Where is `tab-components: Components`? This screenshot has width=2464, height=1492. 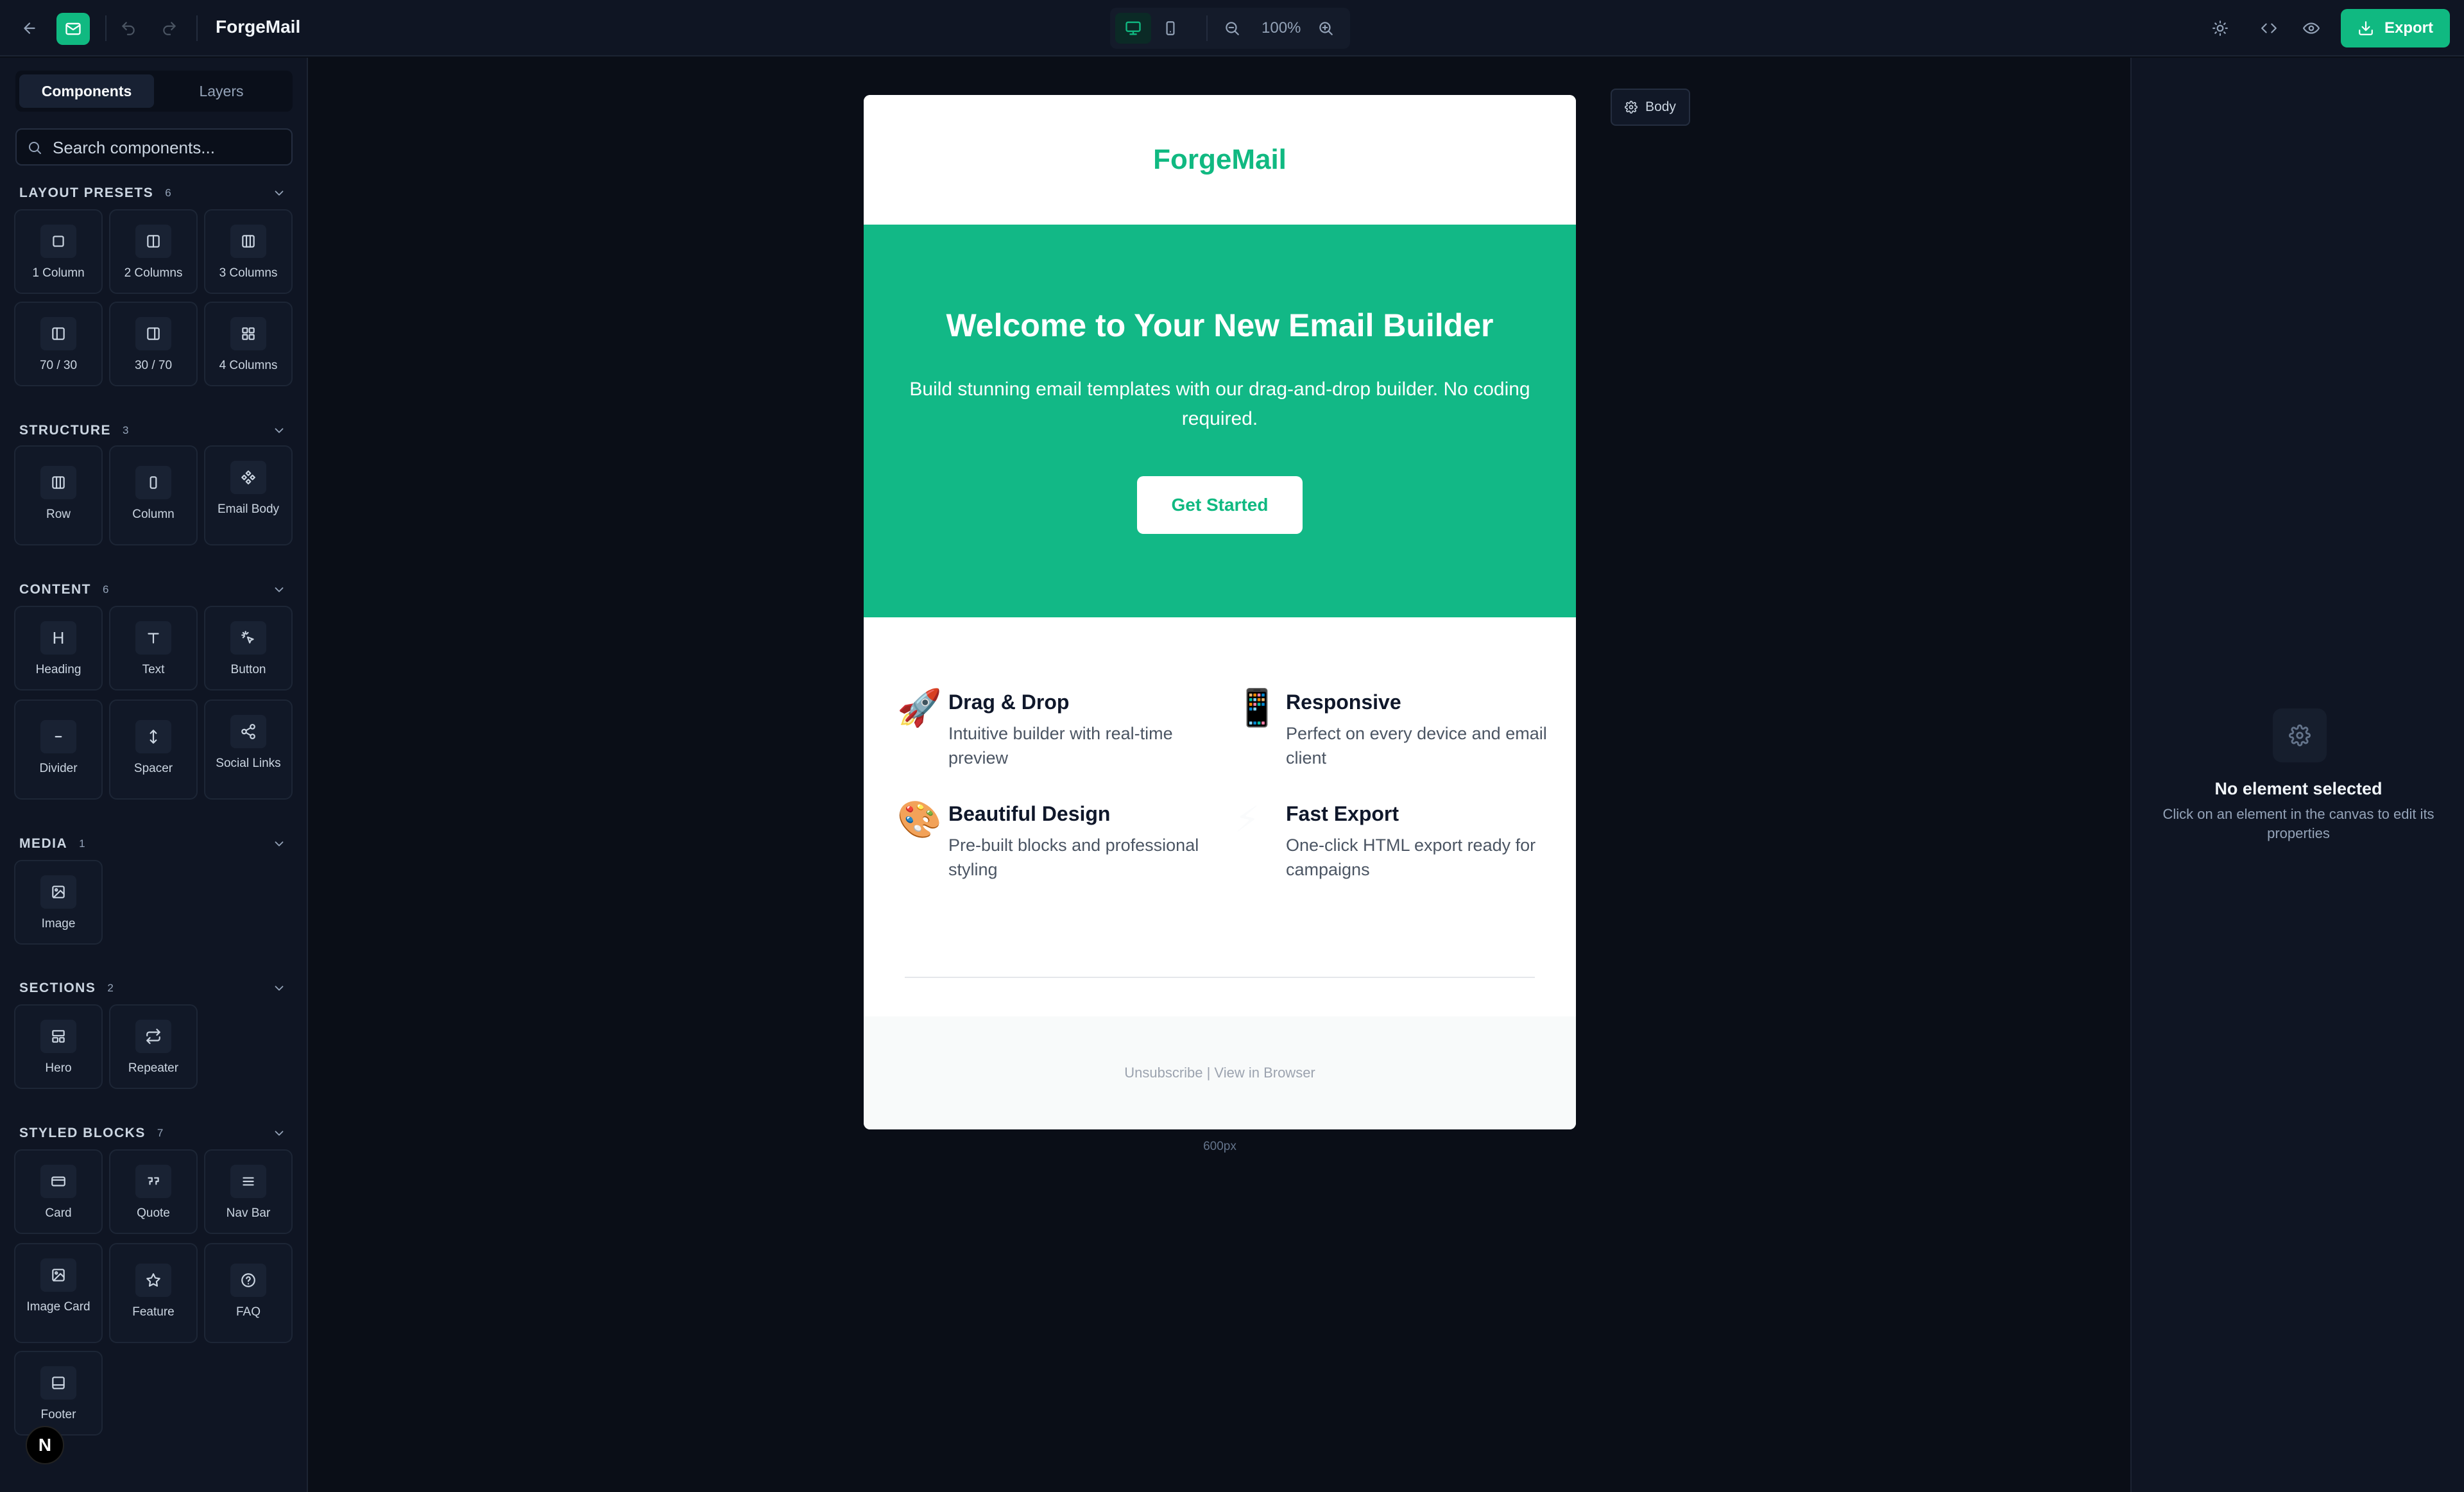
tab-components: Components is located at coordinates (87, 91).